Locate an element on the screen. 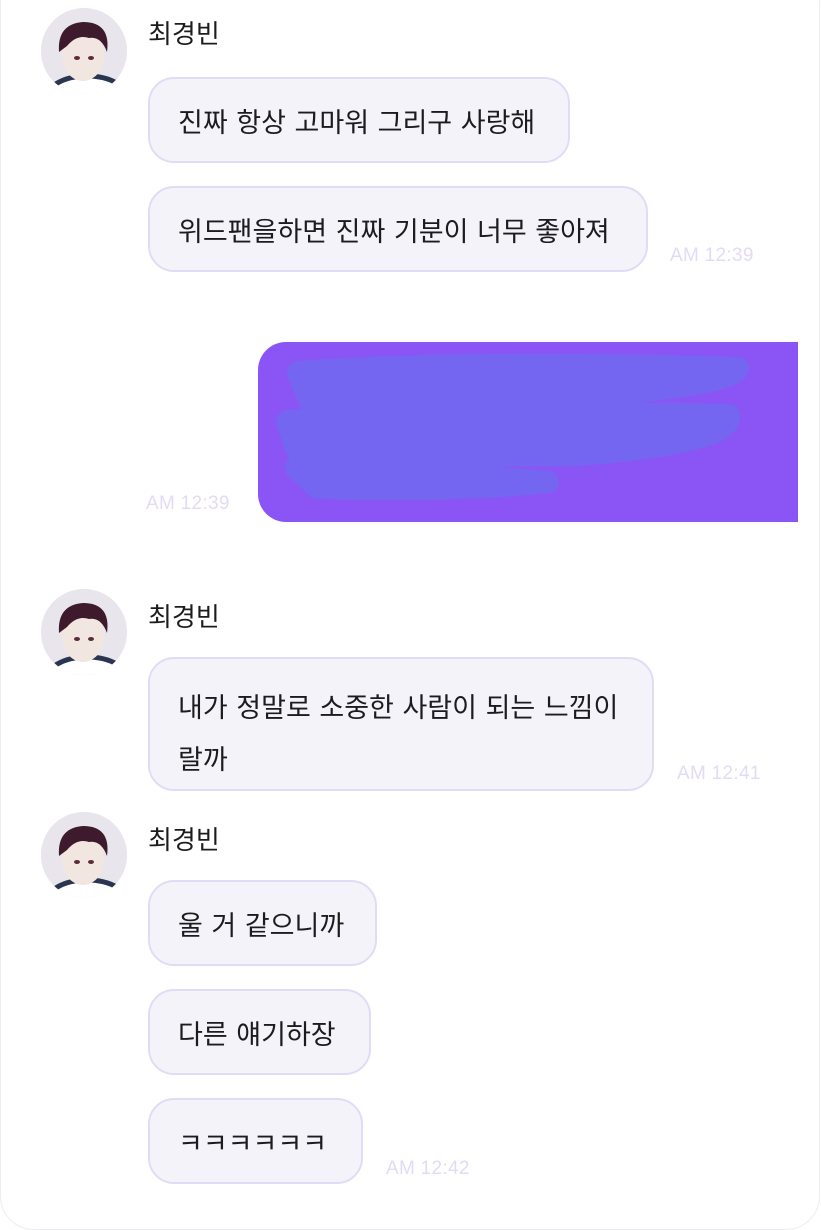  message-text: 진짜 항상 고마워 그리구 사랑해 is located at coordinates (357, 123).